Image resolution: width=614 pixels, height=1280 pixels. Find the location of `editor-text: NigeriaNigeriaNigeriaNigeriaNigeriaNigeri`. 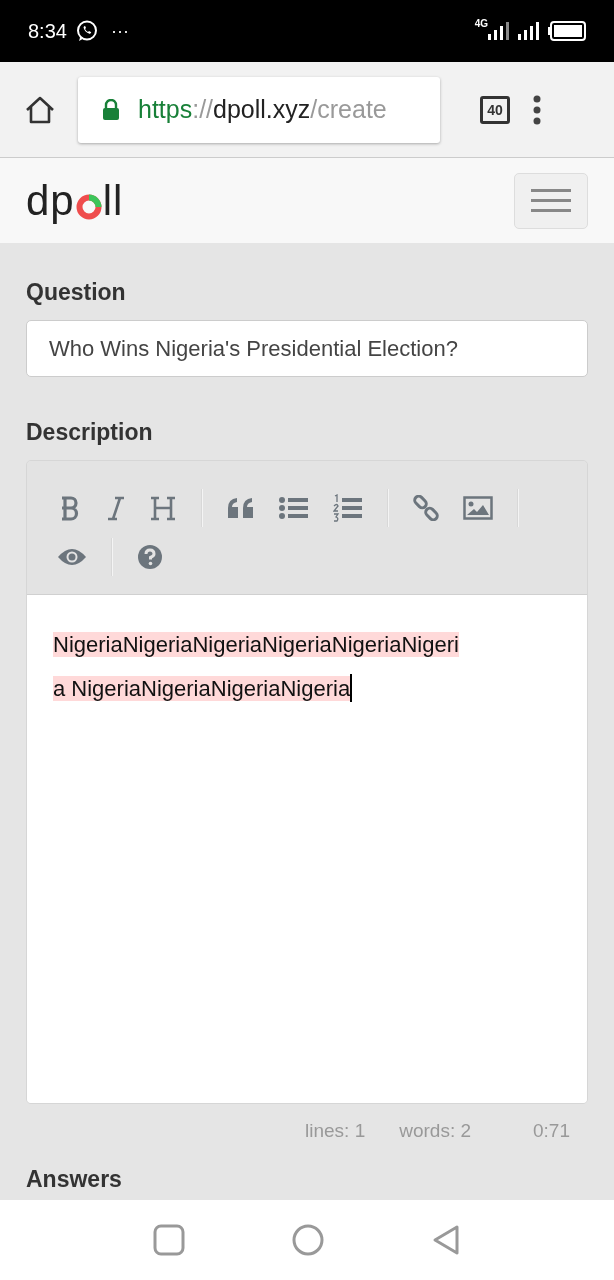

editor-text: NigeriaNigeriaNigeriaNigeriaNigeriaNigeri is located at coordinates (256, 644).